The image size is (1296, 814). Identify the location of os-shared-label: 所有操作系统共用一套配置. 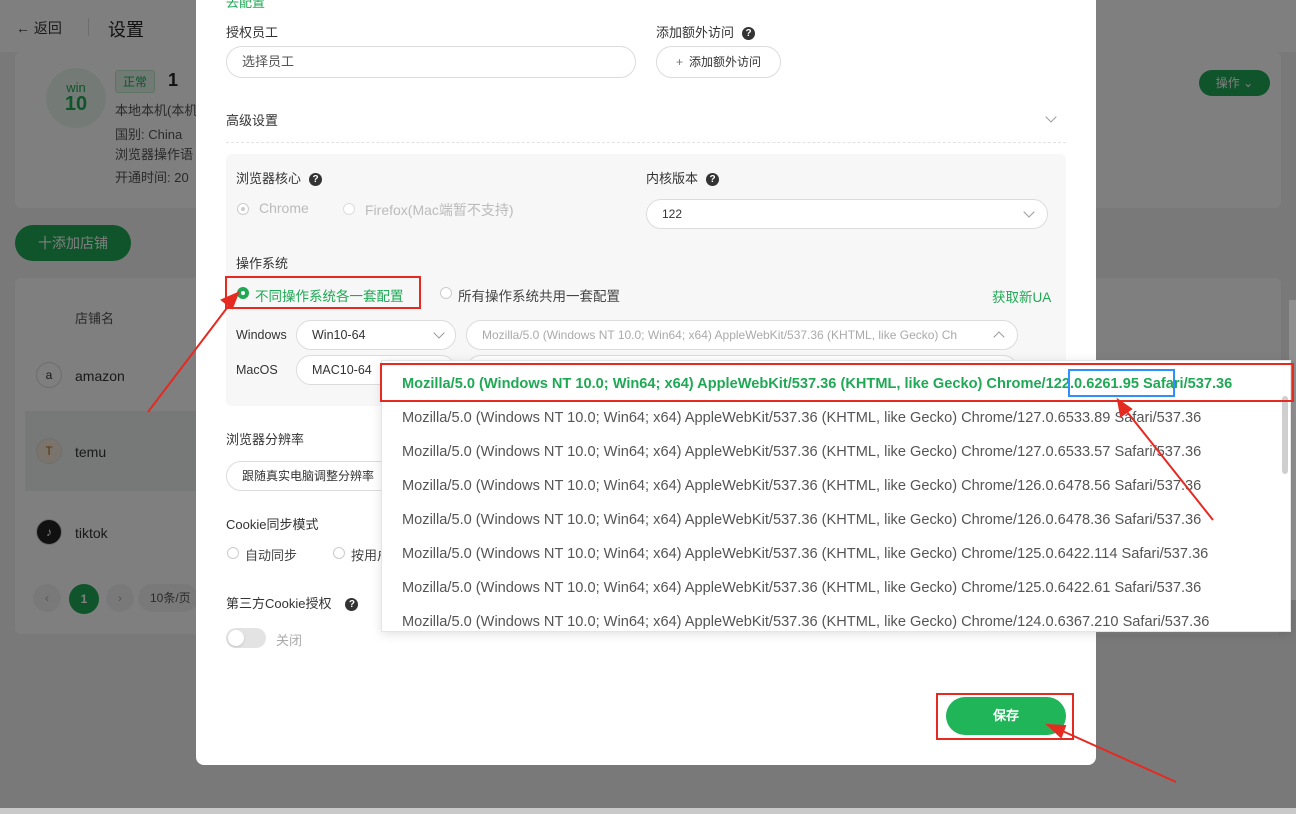
(539, 296).